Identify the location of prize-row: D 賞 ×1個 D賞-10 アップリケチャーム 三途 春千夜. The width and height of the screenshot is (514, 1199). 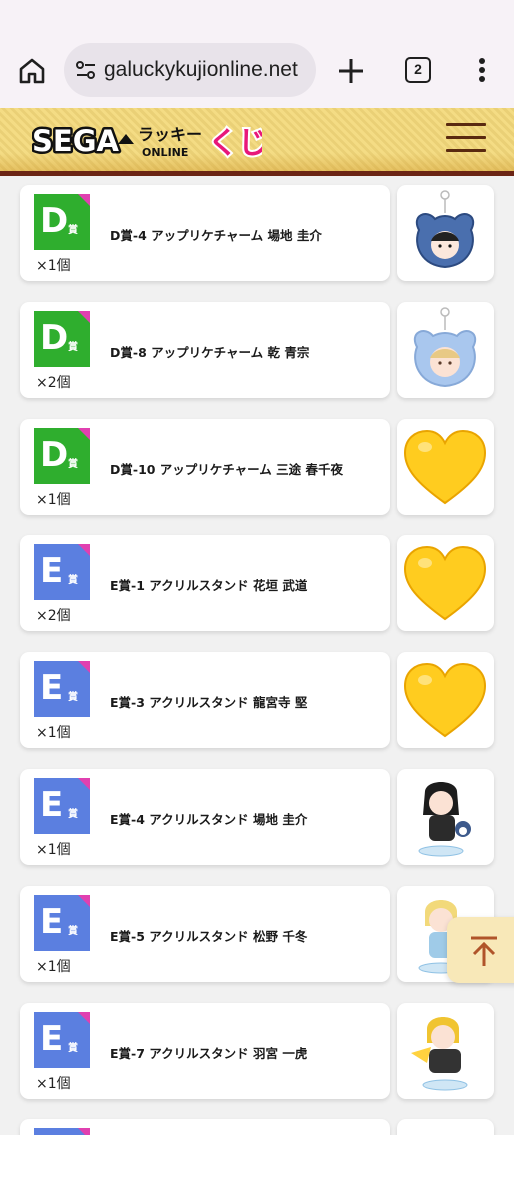
(257, 467).